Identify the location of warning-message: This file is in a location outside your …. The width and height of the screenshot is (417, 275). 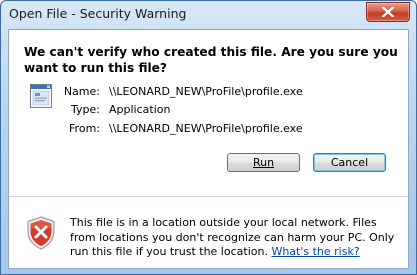
(232, 238).